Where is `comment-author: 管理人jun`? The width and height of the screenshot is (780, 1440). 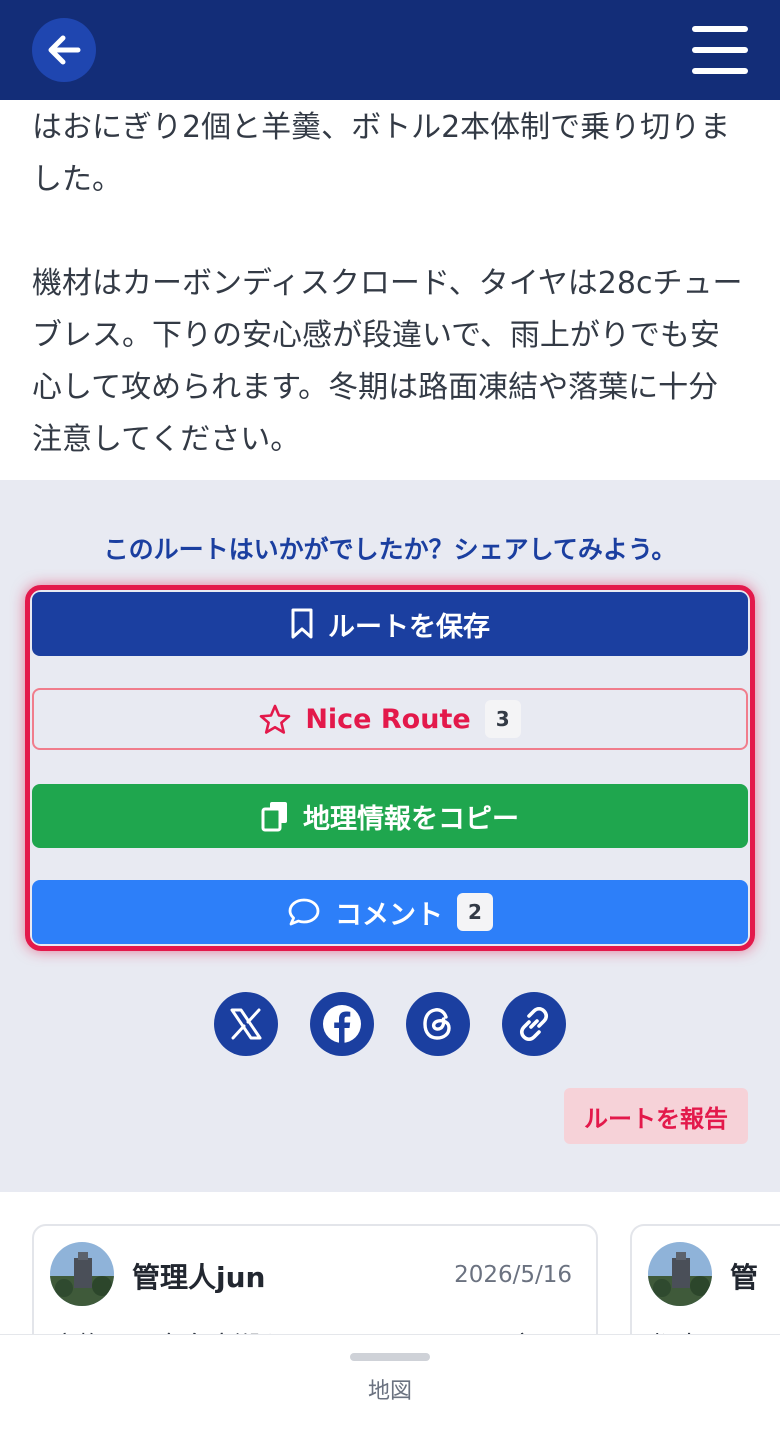
comment-author: 管理人jun is located at coordinates (199, 1277).